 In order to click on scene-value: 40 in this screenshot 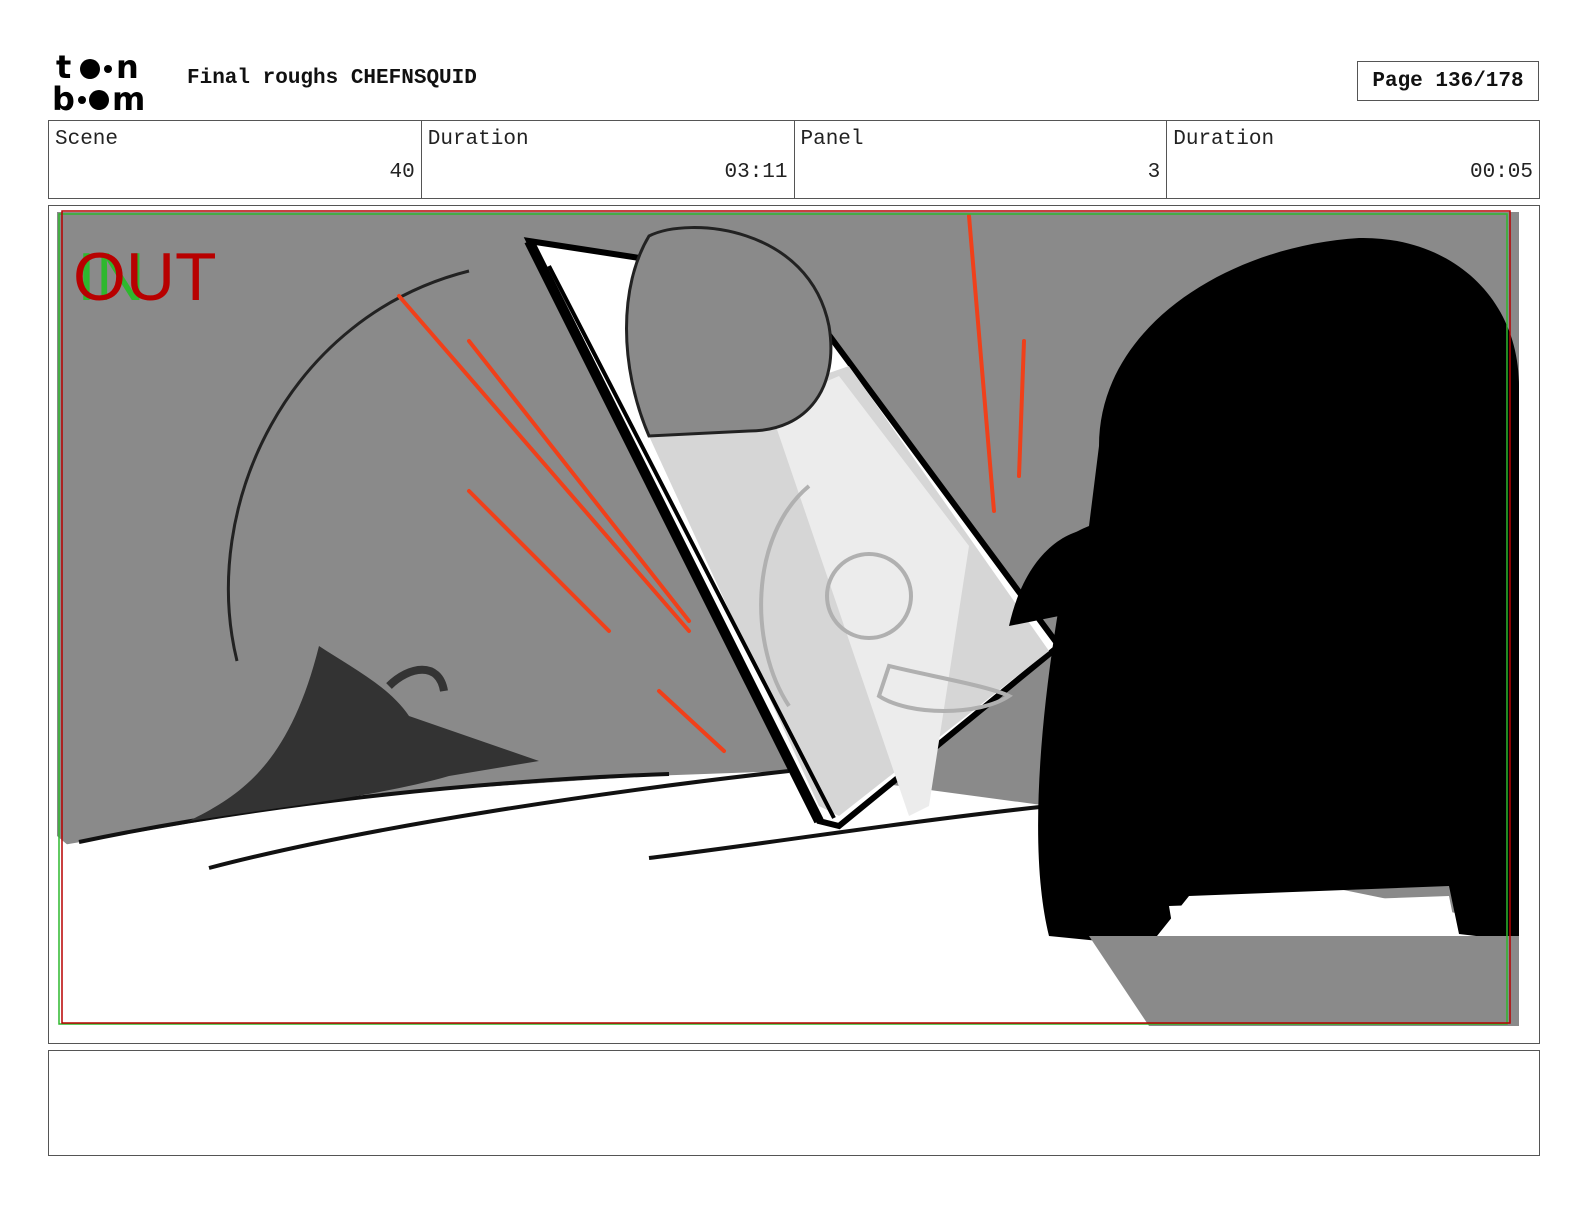, I will do `click(402, 172)`.